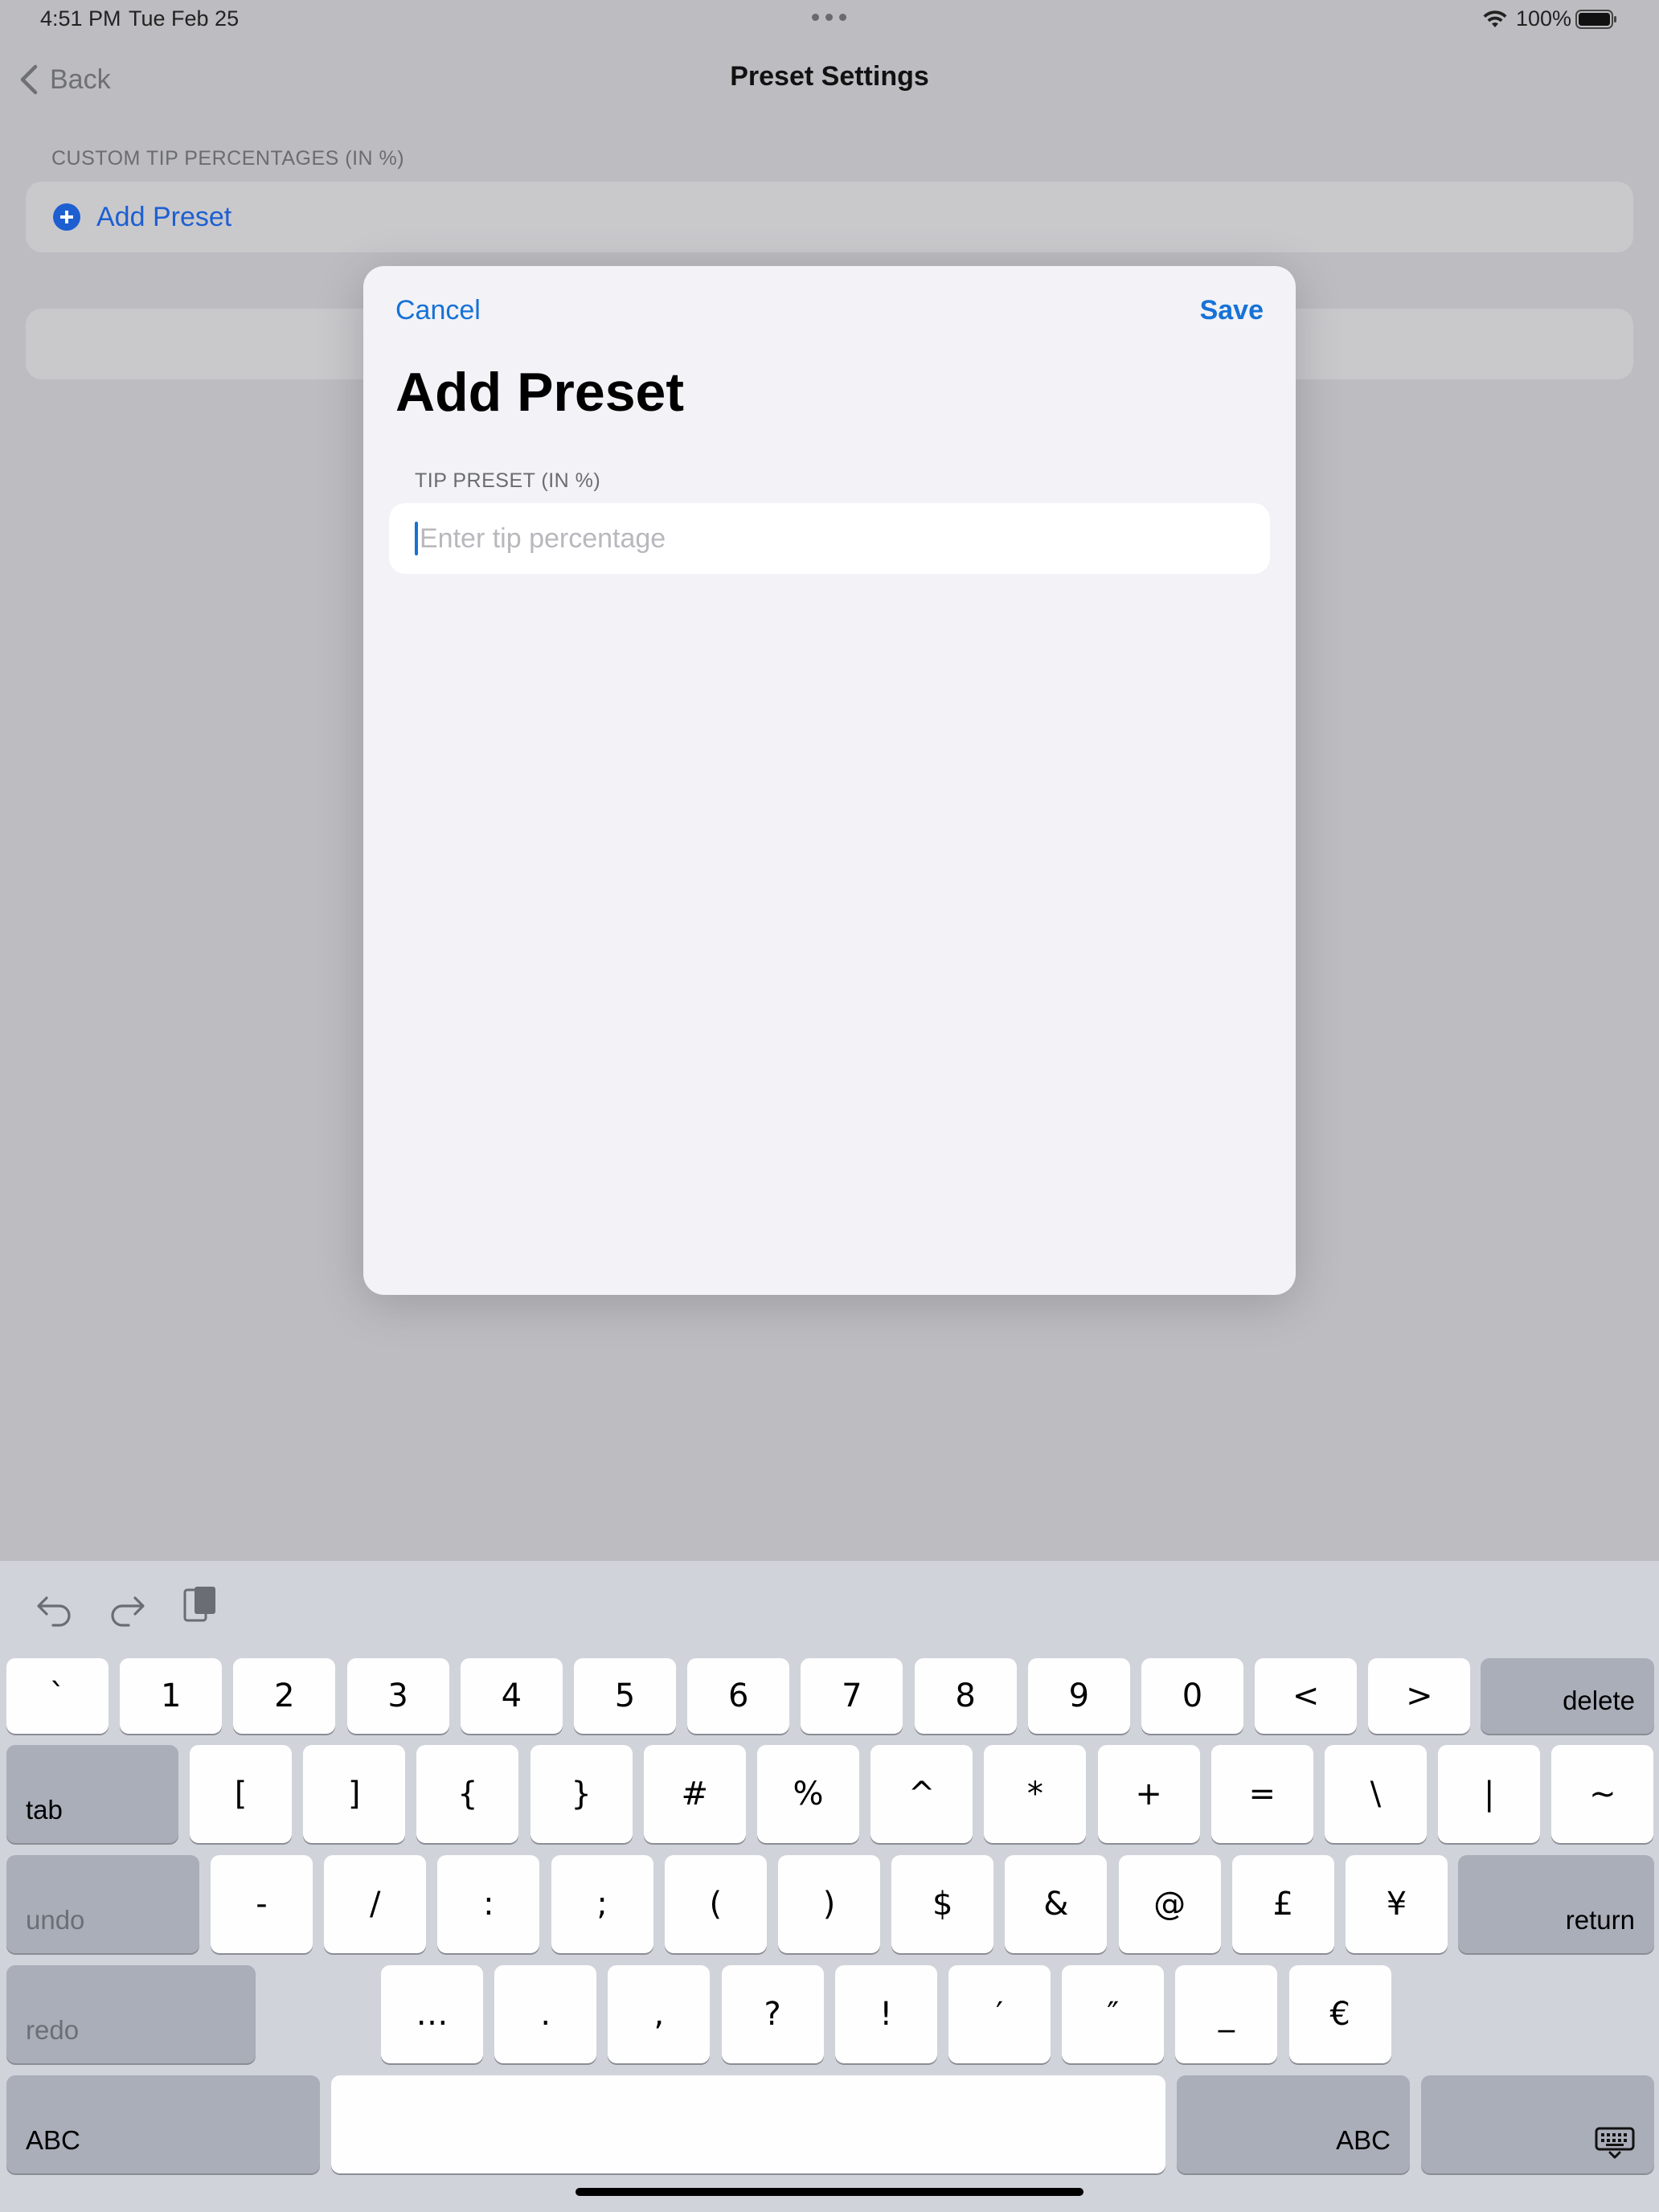 Image resolution: width=1659 pixels, height=2212 pixels. What do you see at coordinates (1595, 19) in the screenshot?
I see `battery-icon` at bounding box center [1595, 19].